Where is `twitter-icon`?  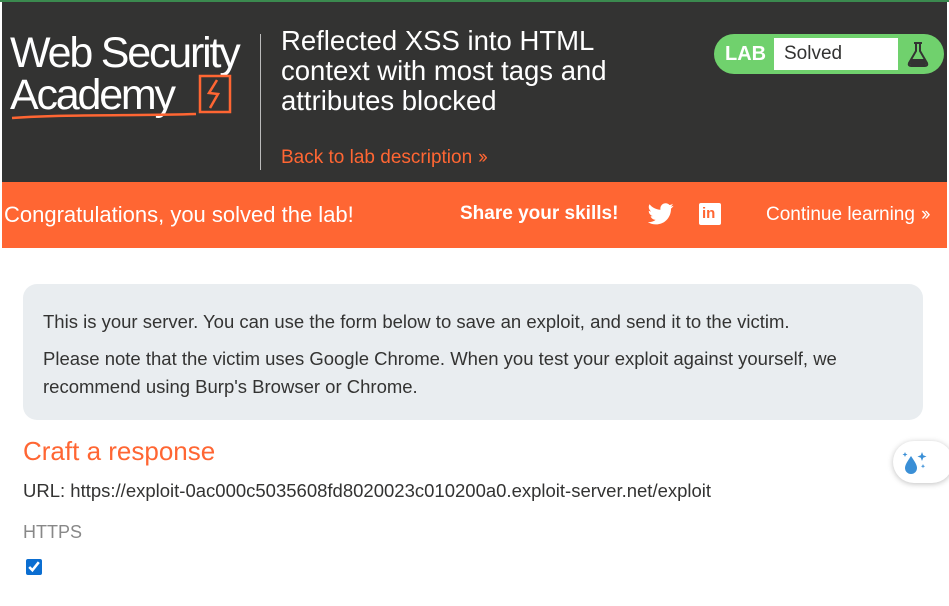 twitter-icon is located at coordinates (661, 214).